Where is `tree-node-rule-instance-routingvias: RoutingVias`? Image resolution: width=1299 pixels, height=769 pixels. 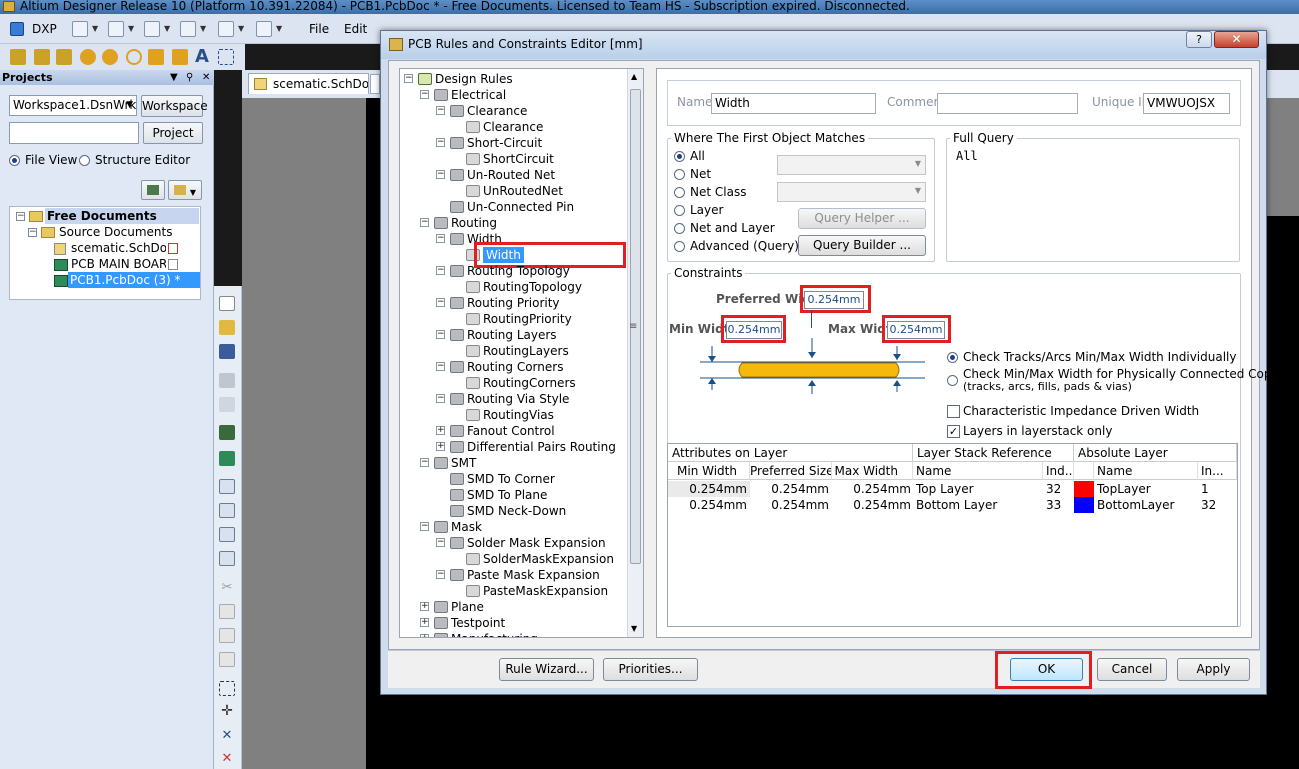
tree-node-rule-instance-routingvias: RoutingVias is located at coordinates (514, 415).